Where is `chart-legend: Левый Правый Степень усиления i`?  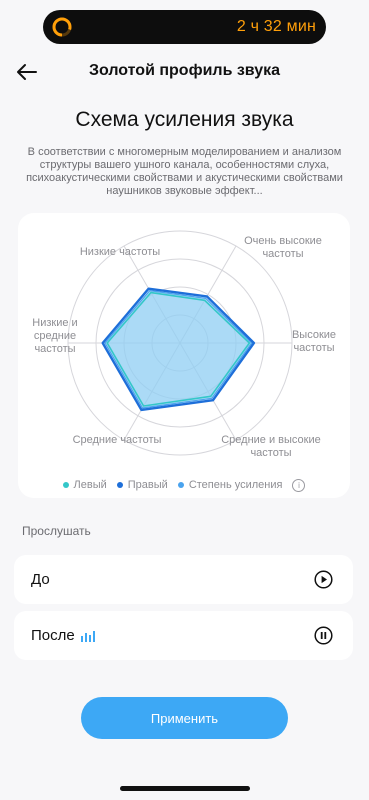 chart-legend: Левый Правый Степень усиления i is located at coordinates (184, 485).